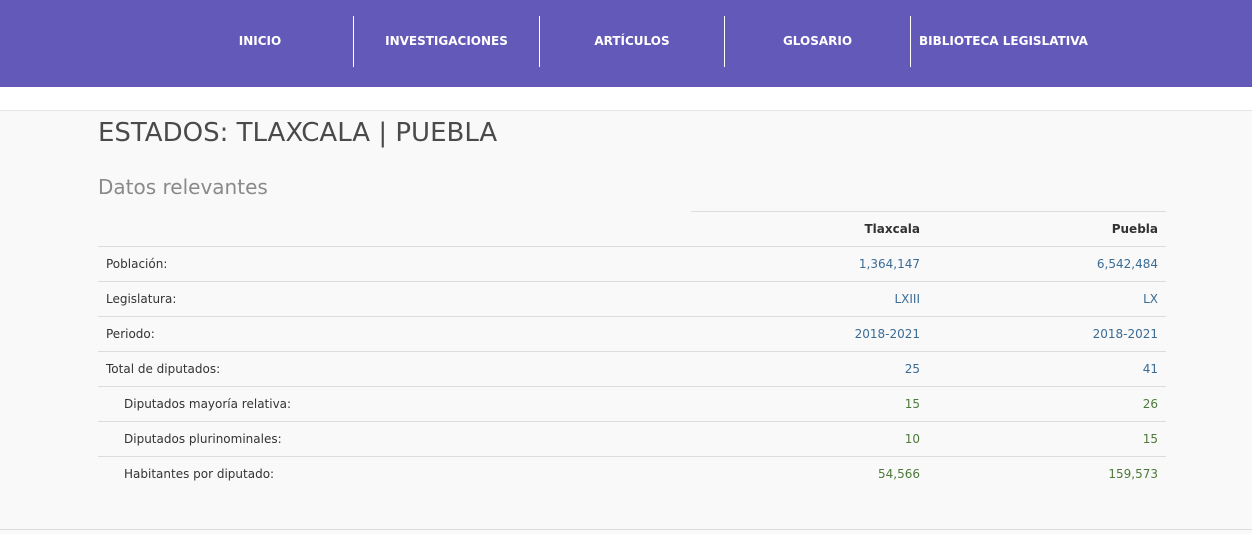 The image size is (1252, 534). What do you see at coordinates (892, 229) in the screenshot?
I see `header-cell-tlaxcala: Tlaxcala` at bounding box center [892, 229].